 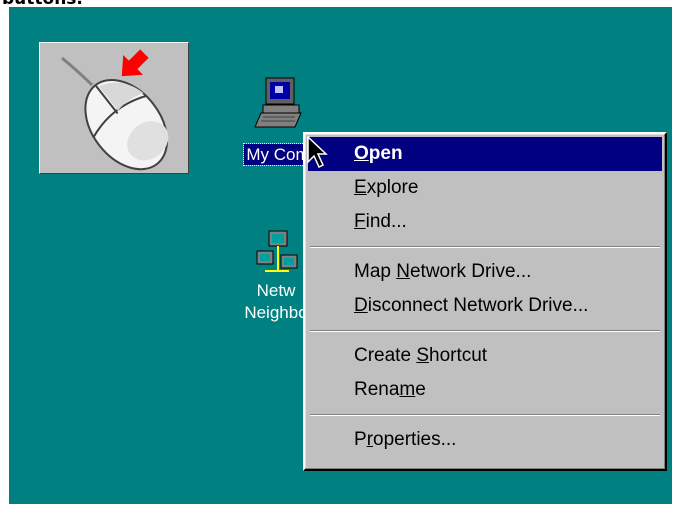 I want to click on menu-item-label: pen, so click(x=385, y=153).